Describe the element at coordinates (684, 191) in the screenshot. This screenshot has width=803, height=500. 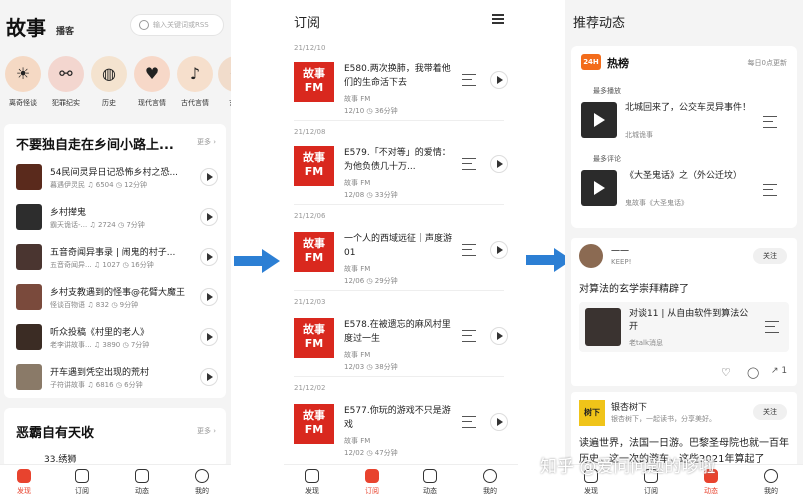
I see `hot-item: 《大圣鬼话》之（外公迁坟） 鬼故事《大圣鬼话》` at that location.